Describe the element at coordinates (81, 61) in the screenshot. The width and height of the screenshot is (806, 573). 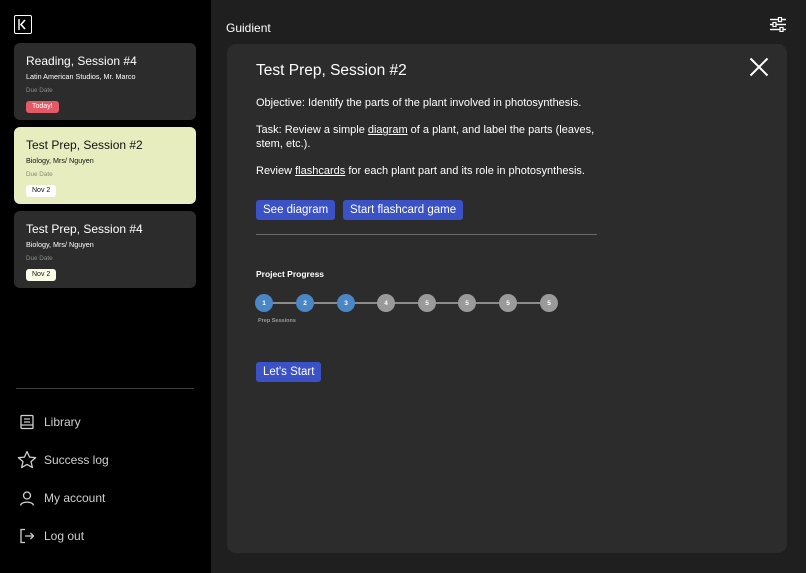
I see `card-title: Reading, Session #4` at that location.